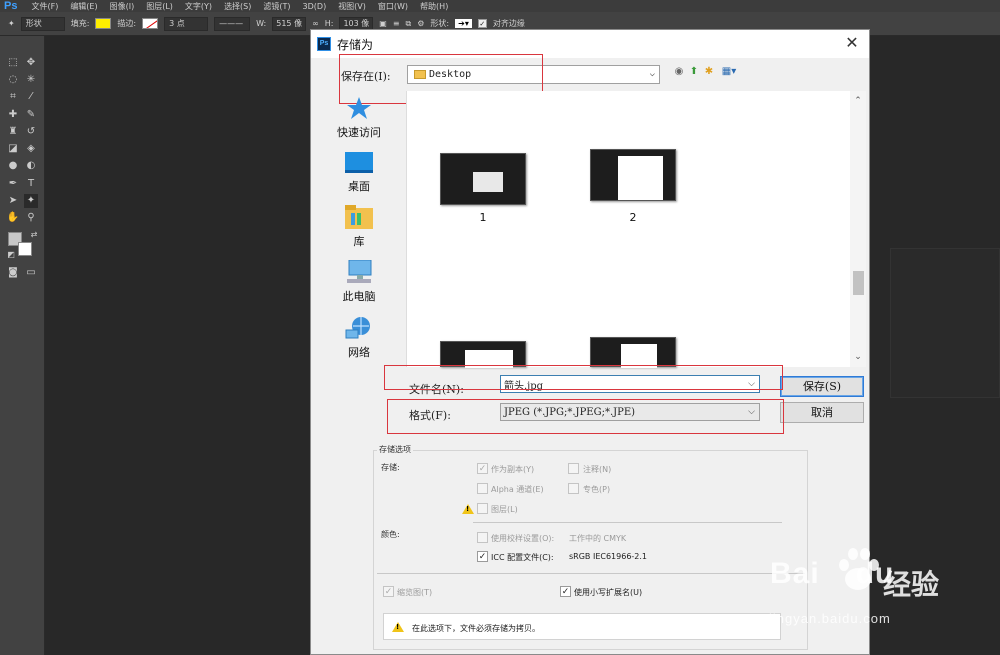 The width and height of the screenshot is (1000, 655). Describe the element at coordinates (13, 80) in the screenshot. I see `lasso-tool-icon: ◌` at that location.